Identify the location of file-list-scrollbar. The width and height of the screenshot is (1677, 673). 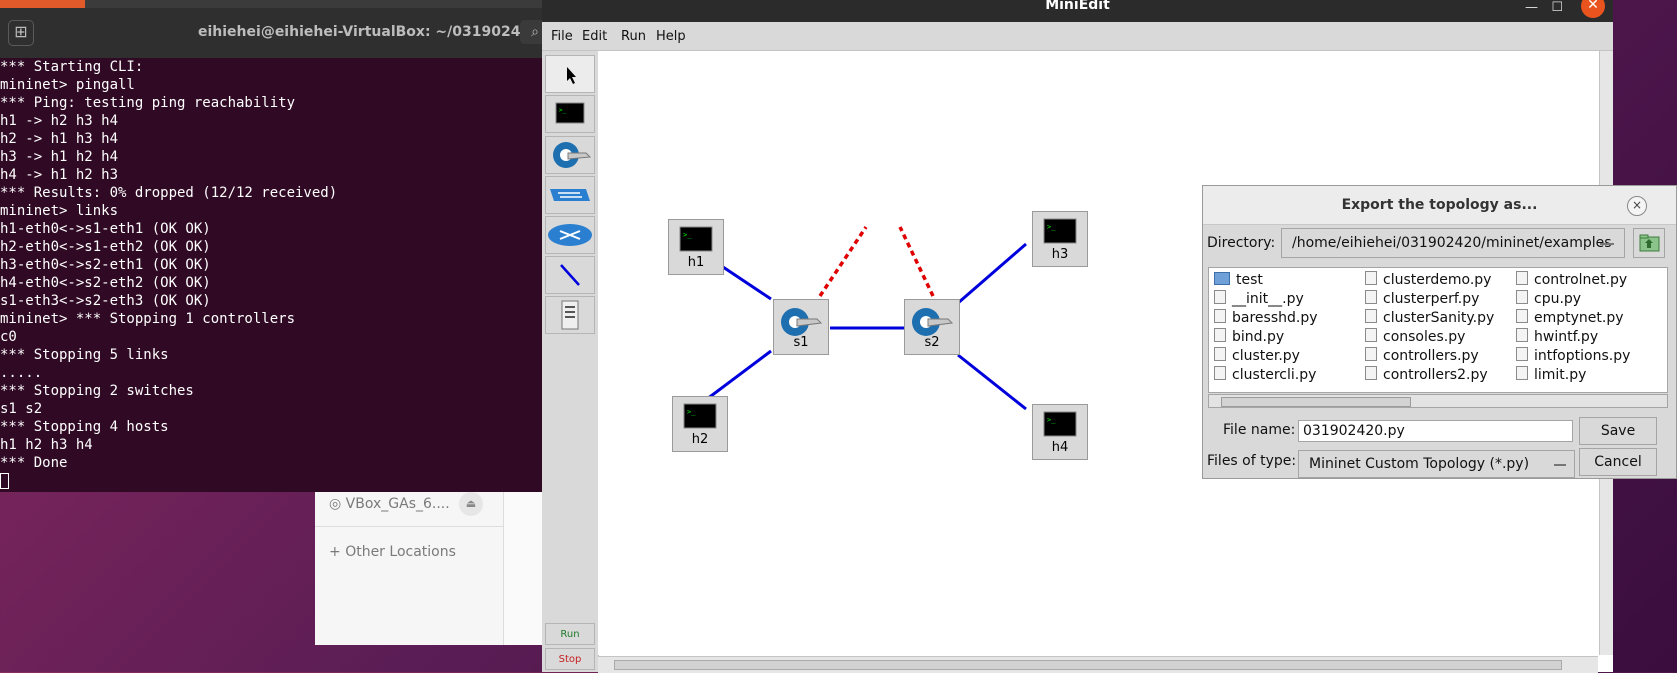
(1438, 401).